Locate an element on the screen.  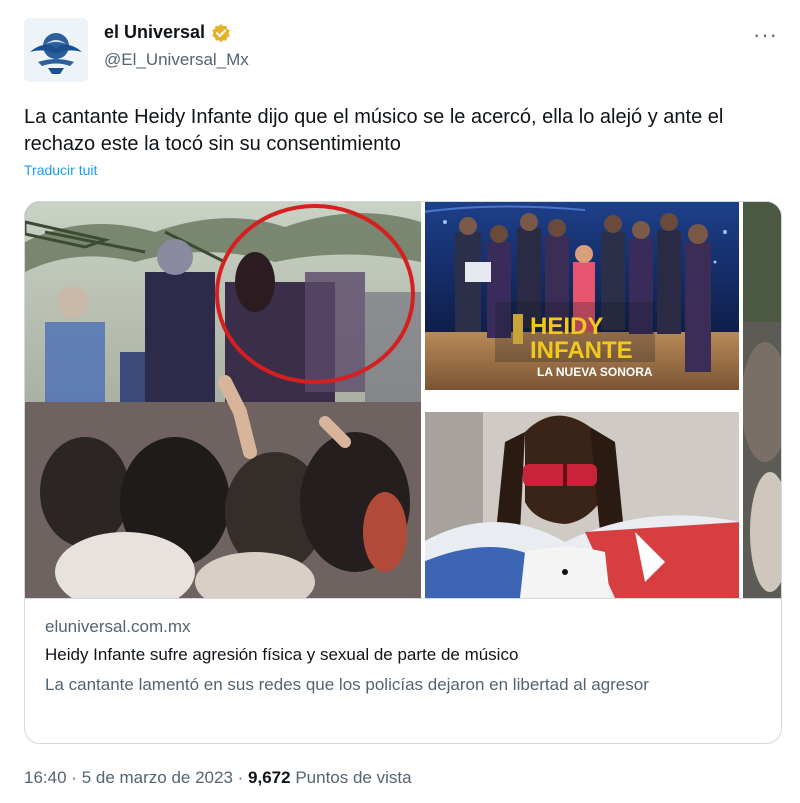
el-universal-logo-icon is located at coordinates (56, 50).